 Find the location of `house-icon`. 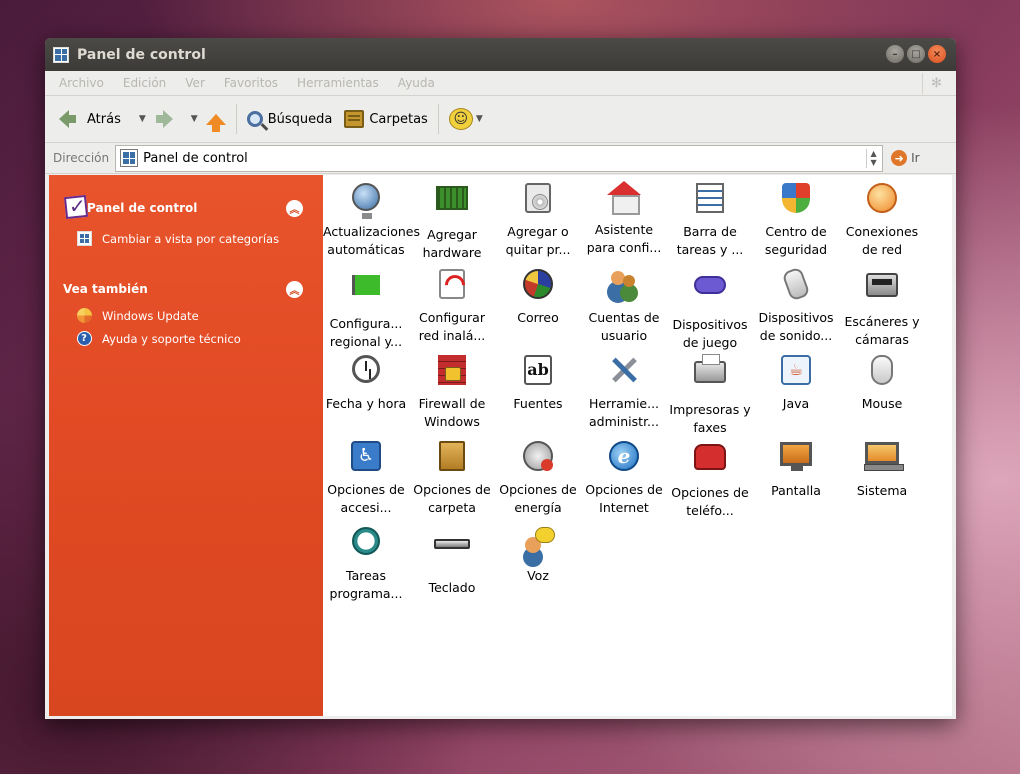

house-icon is located at coordinates (624, 198).